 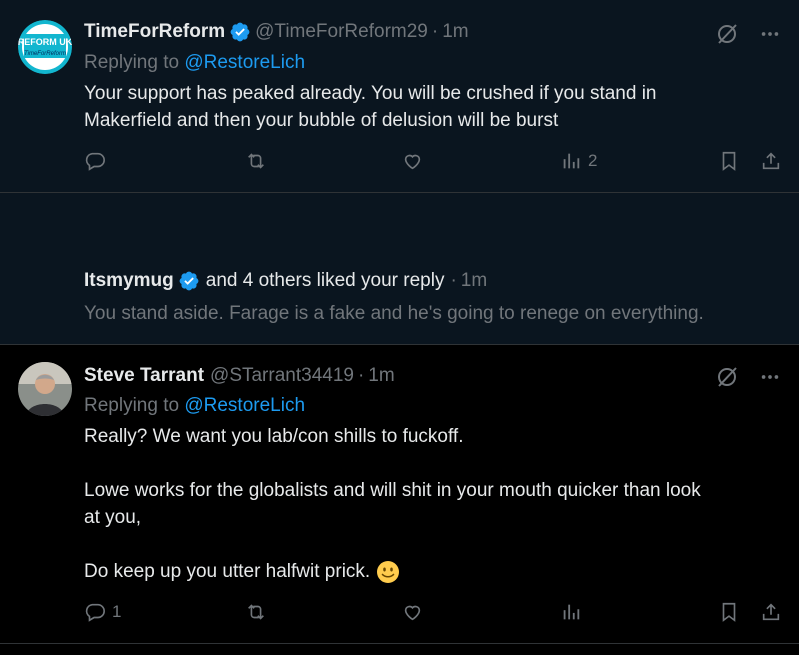 I want to click on liker-name: Itsmymug, so click(x=129, y=281).